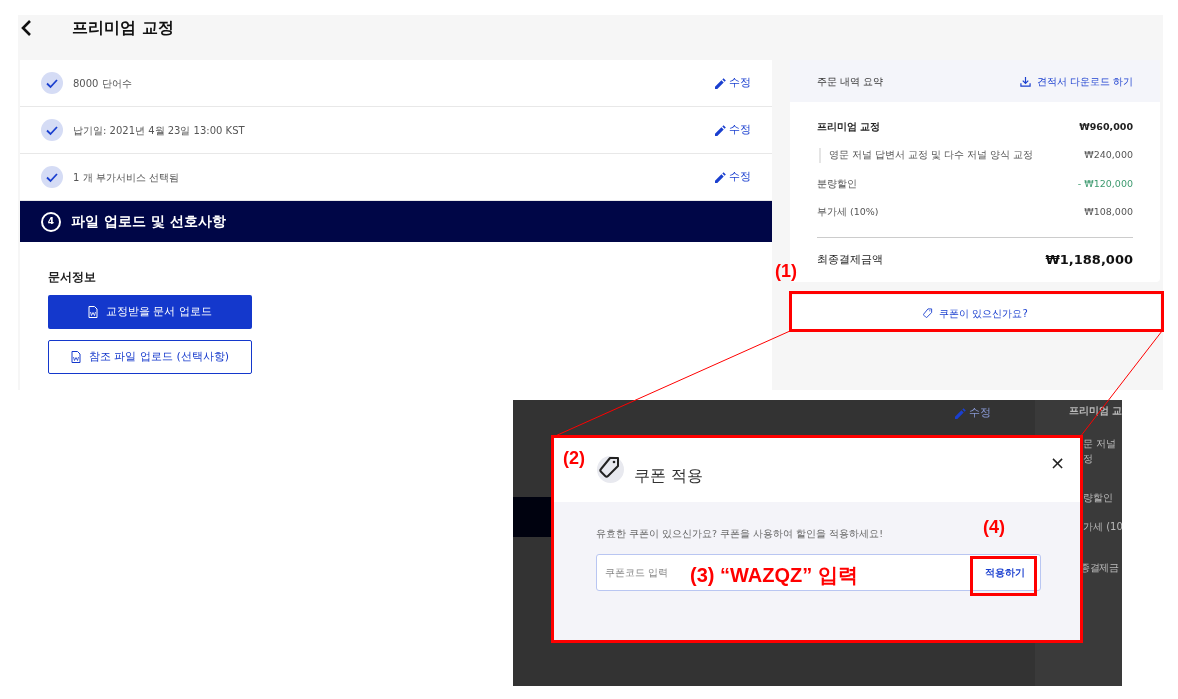 This screenshot has height=699, width=1178. What do you see at coordinates (975, 313) in the screenshot?
I see `coupon-button: 쿠폰이 있으신가요?` at bounding box center [975, 313].